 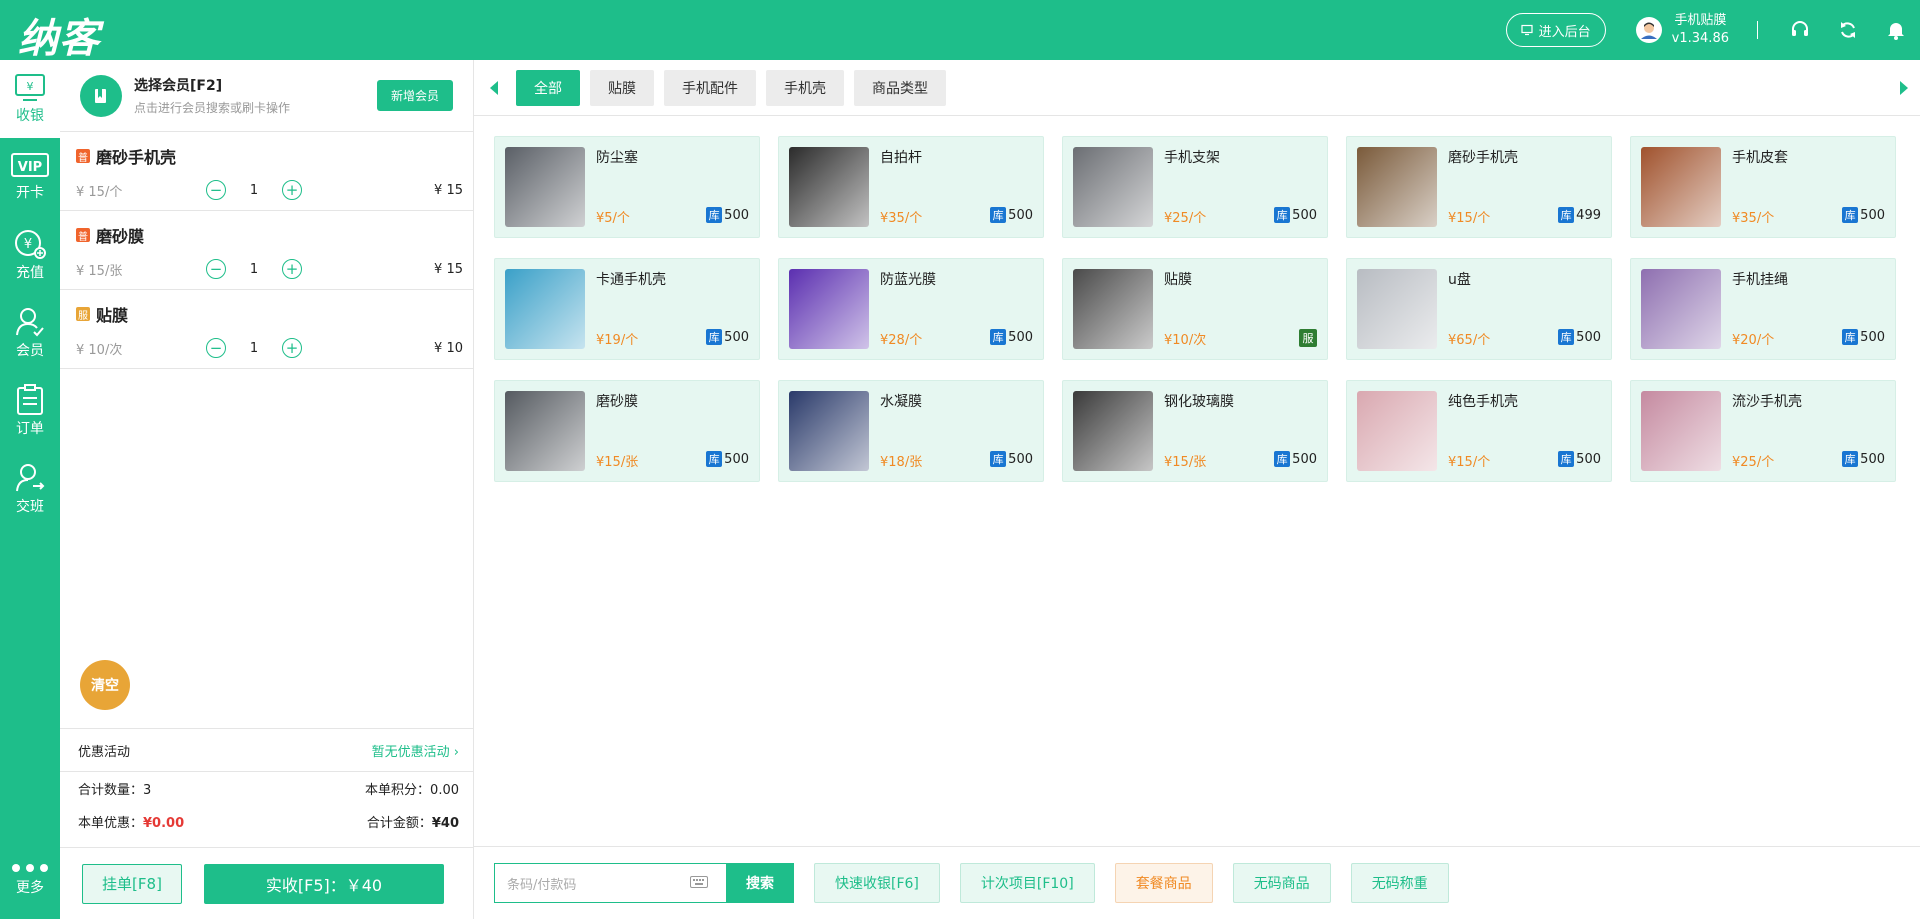 I want to click on cart-item: 服贴膜 ¥ 10/次 − 1 + ¥ 10, so click(x=266, y=329).